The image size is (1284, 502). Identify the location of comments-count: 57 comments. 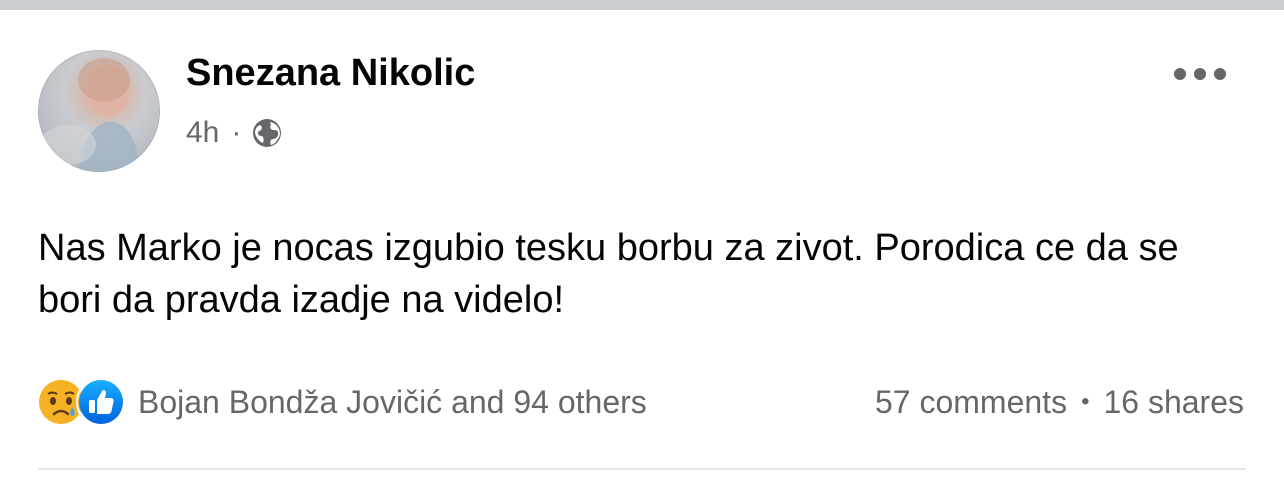
(971, 402).